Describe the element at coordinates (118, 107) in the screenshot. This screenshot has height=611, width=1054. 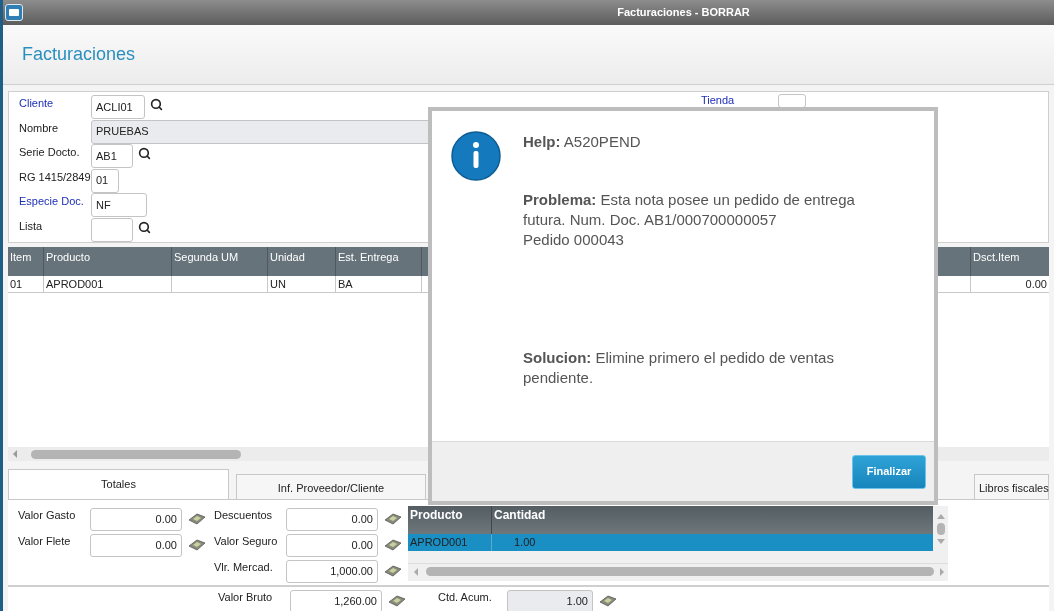
I see `input-field: ACLI01` at that location.